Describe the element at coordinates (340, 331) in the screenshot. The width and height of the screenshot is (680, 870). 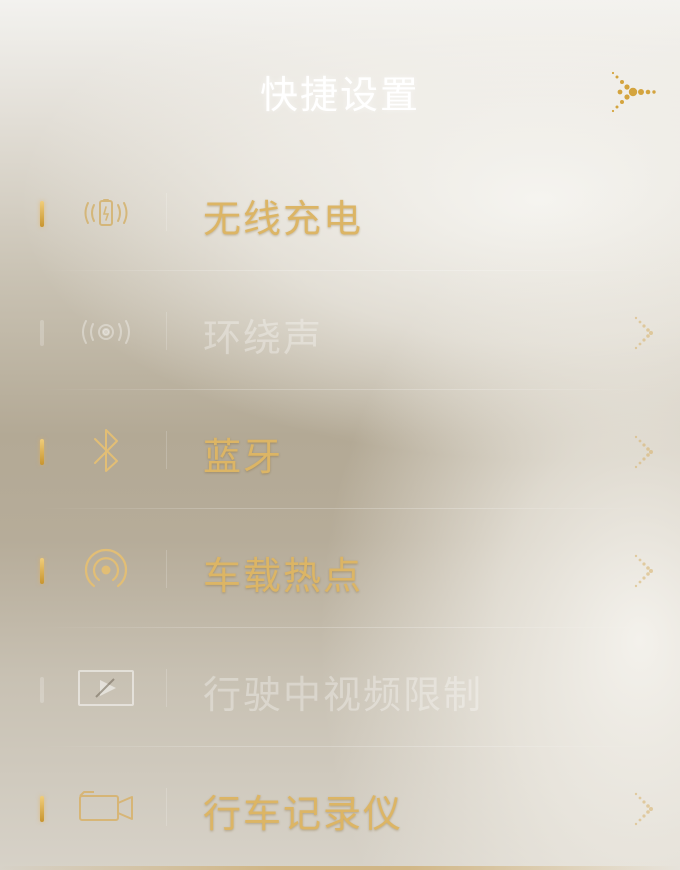
I see `setting-row-surround-sound: 环绕声` at that location.